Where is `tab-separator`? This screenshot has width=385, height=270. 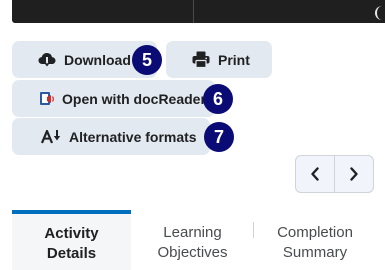
tab-separator is located at coordinates (253, 230).